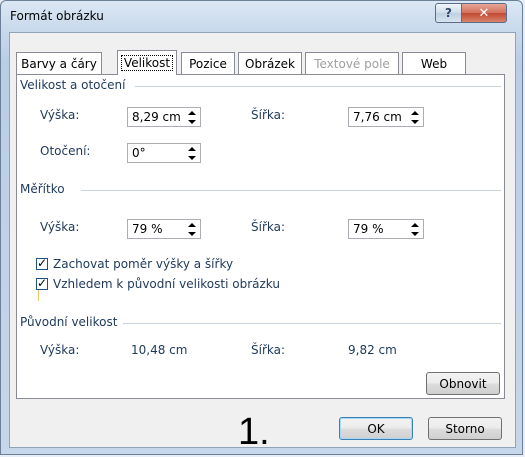  Describe the element at coordinates (159, 350) in the screenshot. I see `original-height-value: 10,48 cm` at that location.